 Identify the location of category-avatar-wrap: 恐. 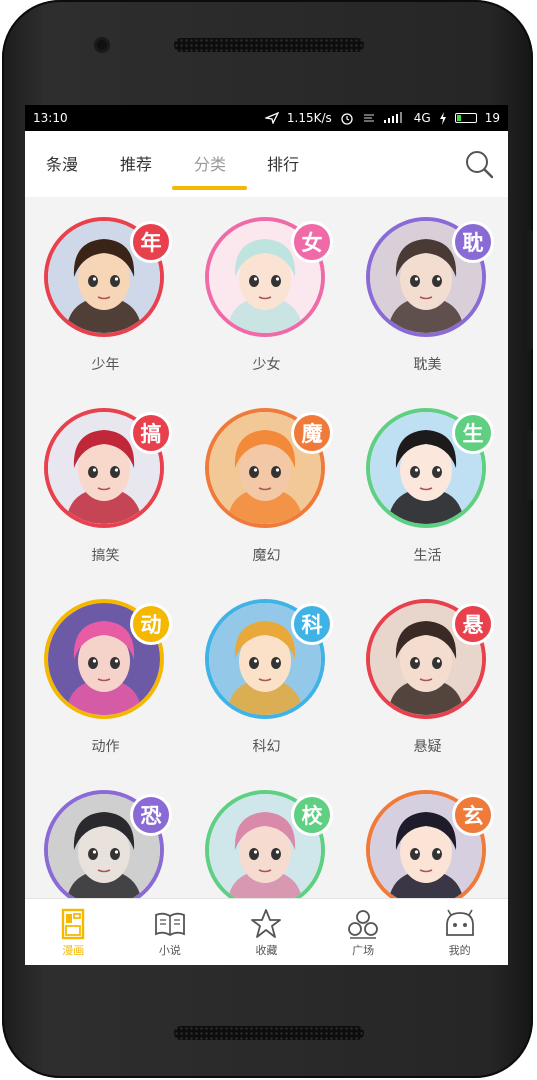
(108, 850).